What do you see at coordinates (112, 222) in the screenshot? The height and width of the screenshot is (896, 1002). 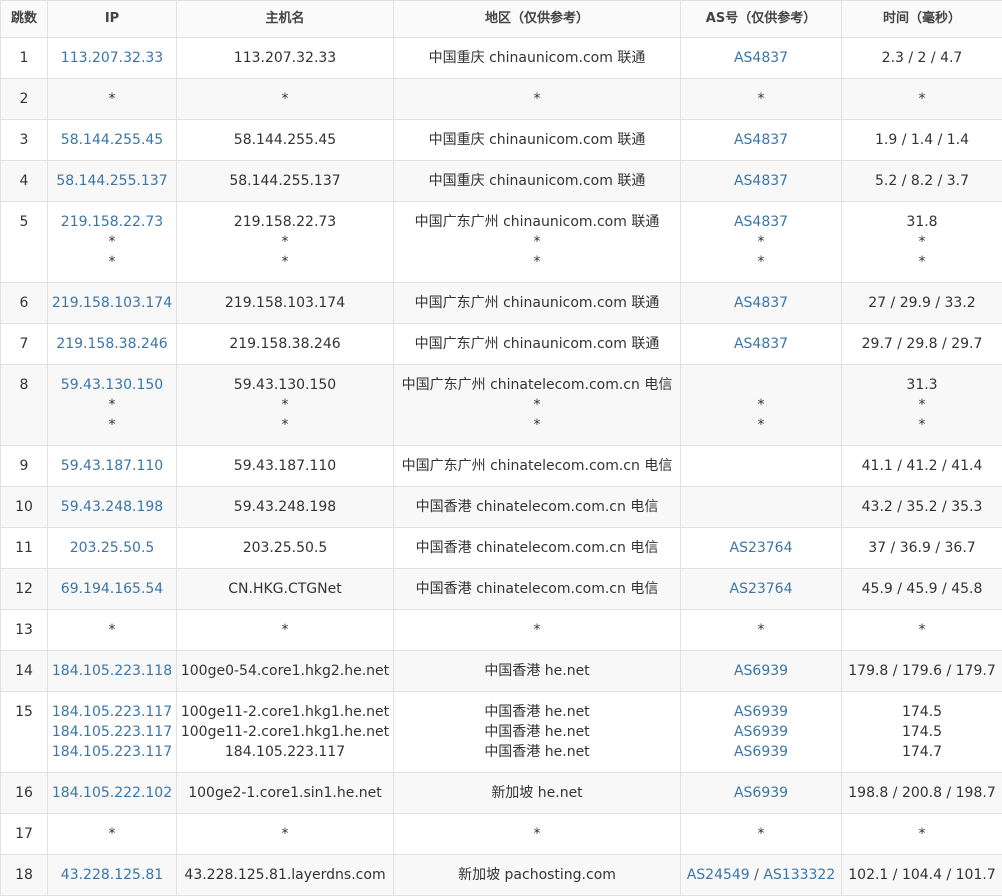 I see `ip-link: 219.158.22.73` at bounding box center [112, 222].